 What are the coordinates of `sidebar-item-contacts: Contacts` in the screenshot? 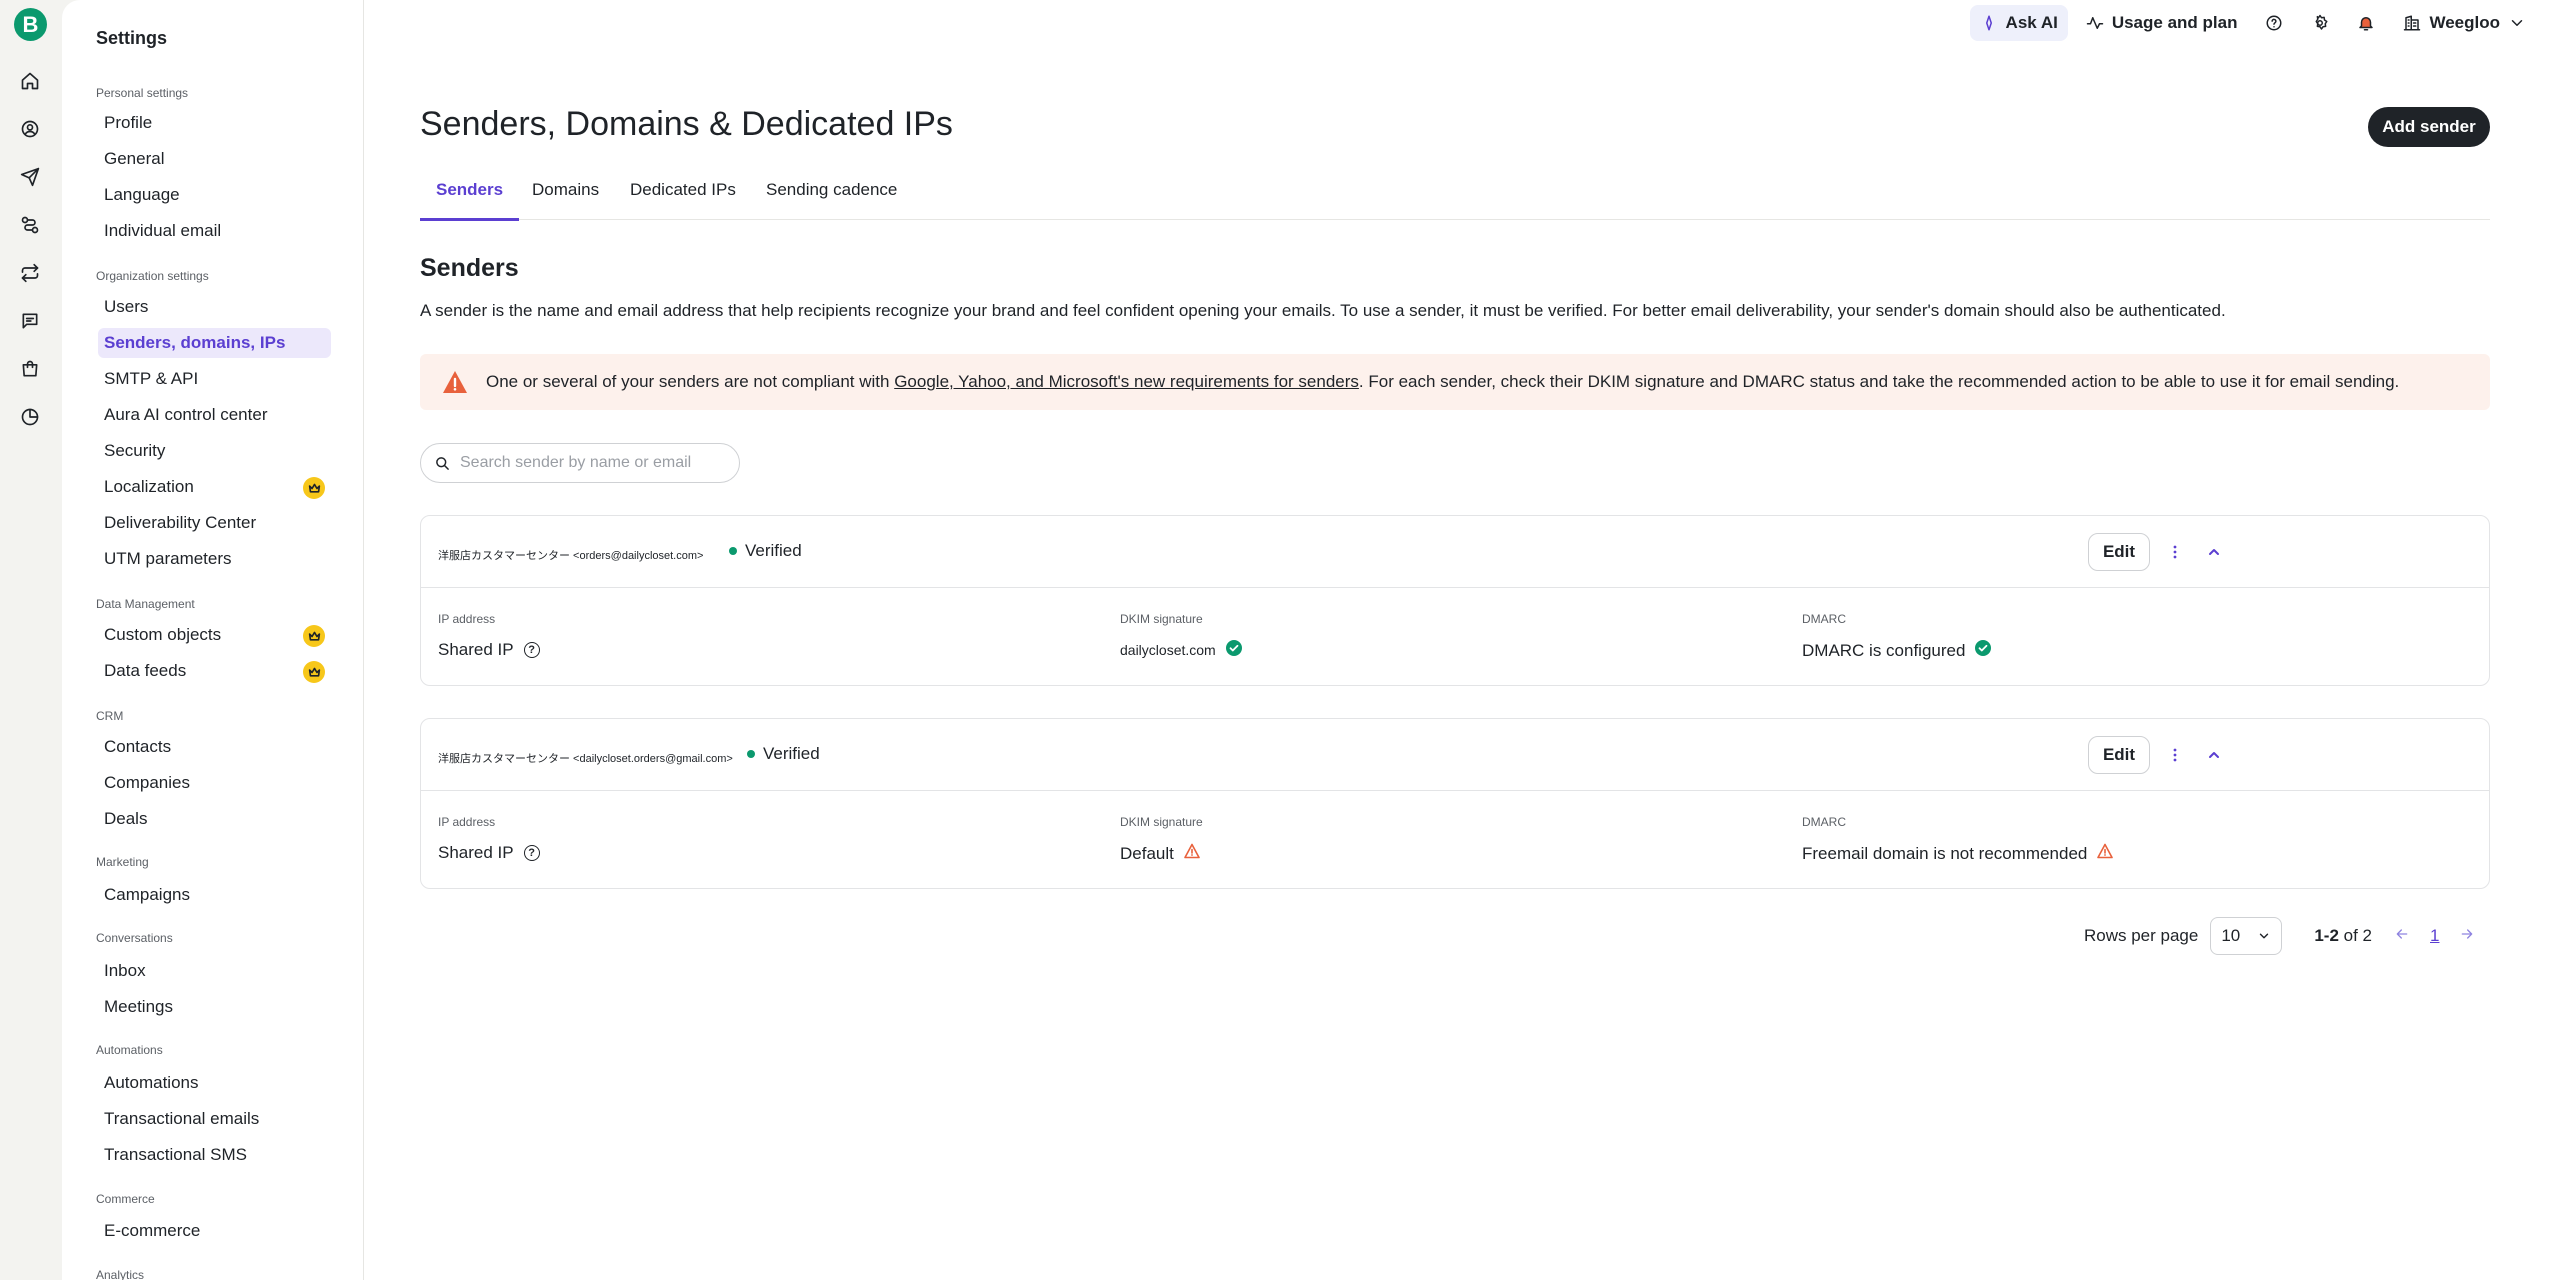 It's located at (216, 747).